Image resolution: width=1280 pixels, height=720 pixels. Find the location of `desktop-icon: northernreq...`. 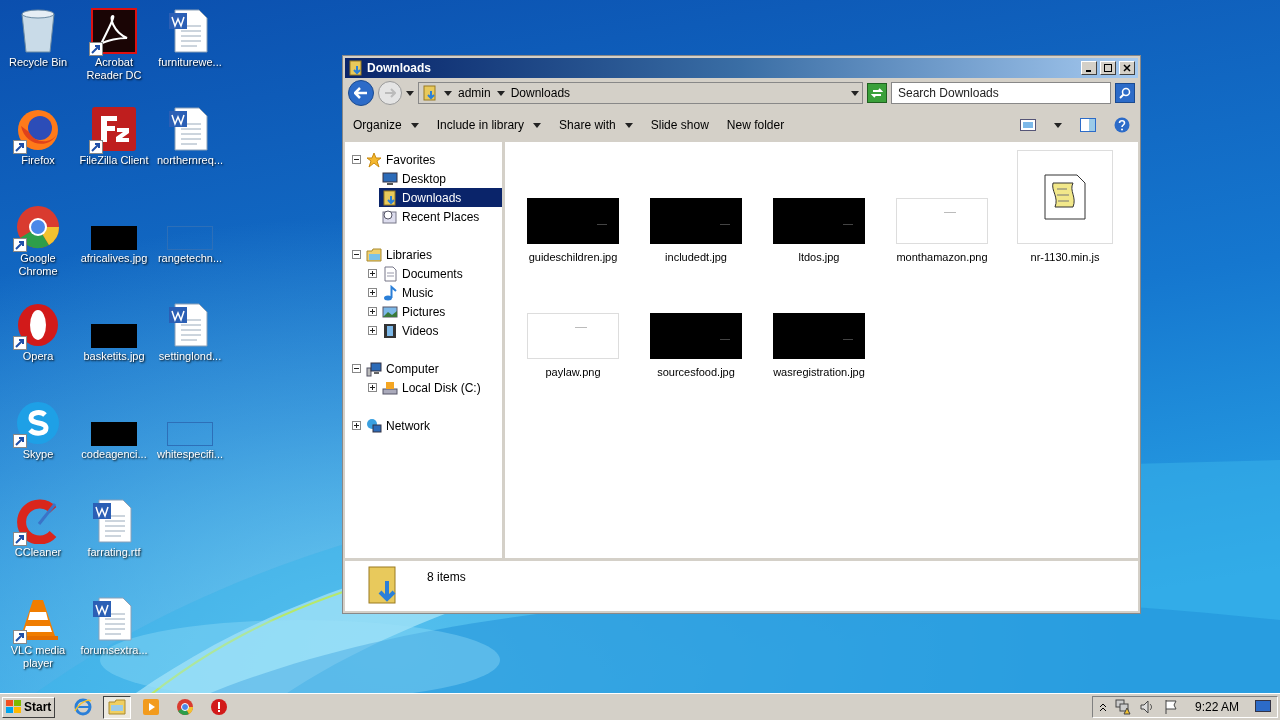

desktop-icon: northernreq... is located at coordinates (190, 147).